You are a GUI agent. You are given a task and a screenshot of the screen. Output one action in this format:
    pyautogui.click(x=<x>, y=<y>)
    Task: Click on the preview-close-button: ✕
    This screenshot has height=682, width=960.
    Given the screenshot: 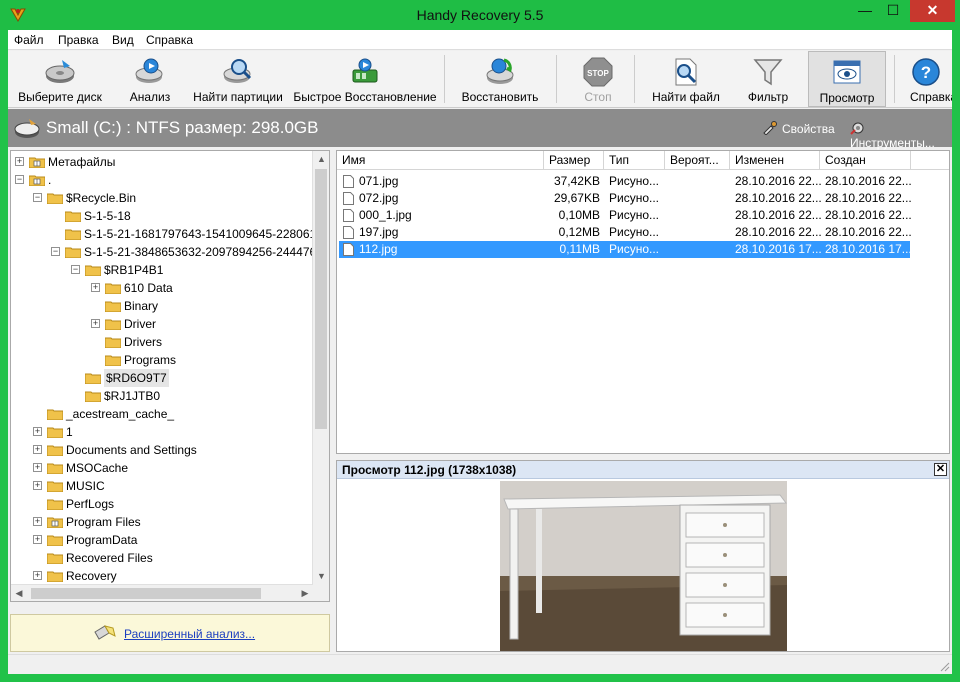 What is the action you would take?
    pyautogui.click(x=940, y=469)
    